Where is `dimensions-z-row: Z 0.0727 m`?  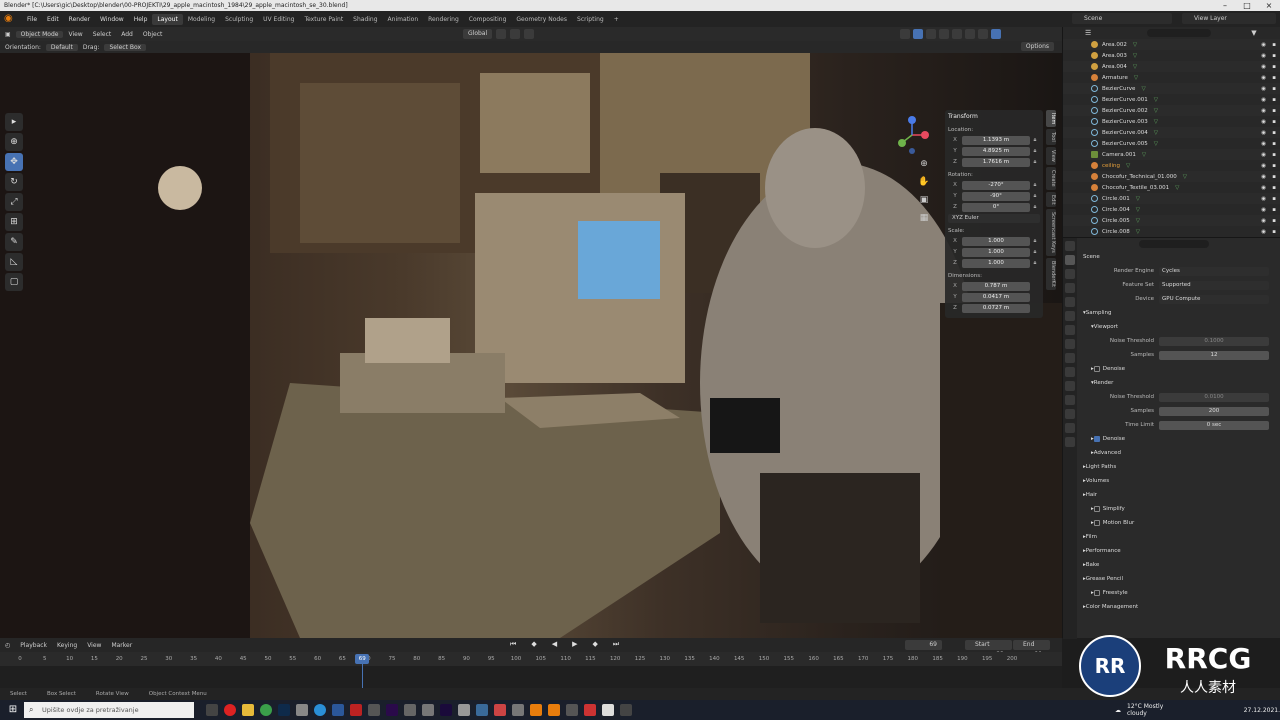 dimensions-z-row: Z 0.0727 m is located at coordinates (994, 308).